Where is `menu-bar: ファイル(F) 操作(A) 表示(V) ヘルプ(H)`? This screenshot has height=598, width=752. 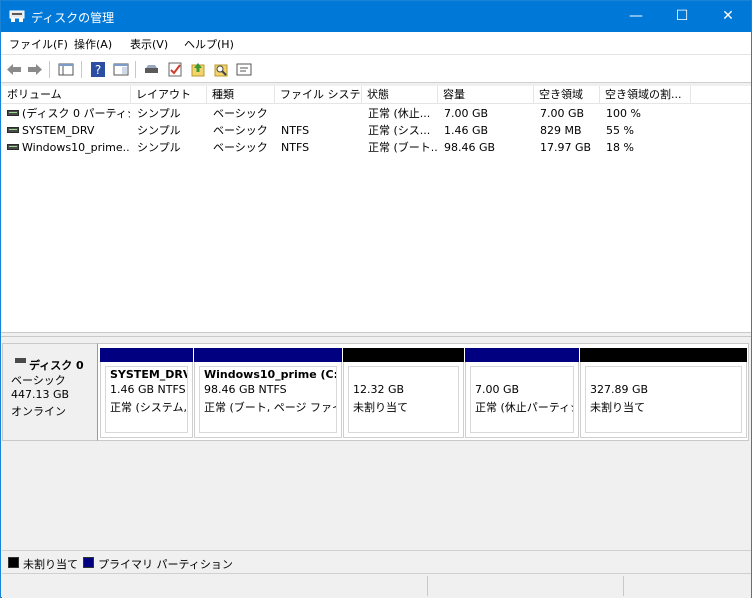
menu-bar: ファイル(F) 操作(A) 表示(V) ヘルプ(H) is located at coordinates (376, 43).